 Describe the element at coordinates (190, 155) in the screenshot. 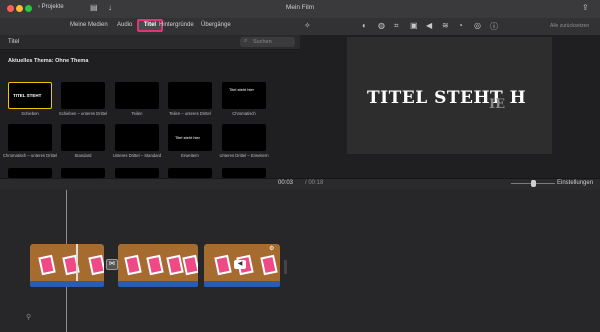

I see `thumbnail-caption: Erweitern` at that location.